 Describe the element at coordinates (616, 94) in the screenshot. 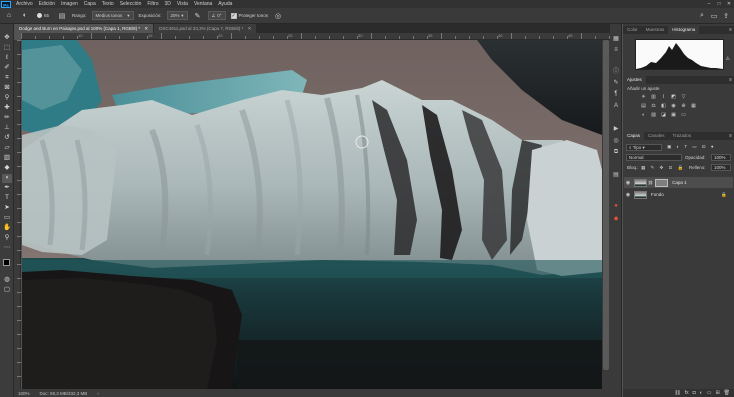

I see `paragraph-panel-icon: ¶` at that location.